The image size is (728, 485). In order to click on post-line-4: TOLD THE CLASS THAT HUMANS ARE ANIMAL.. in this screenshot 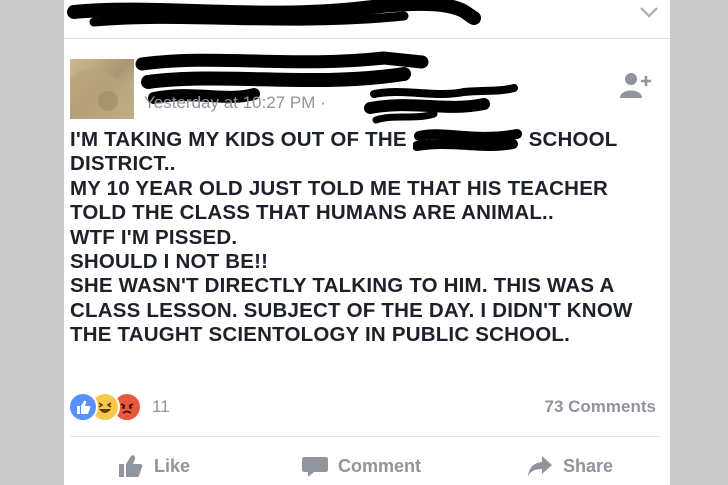, I will do `click(312, 213)`.